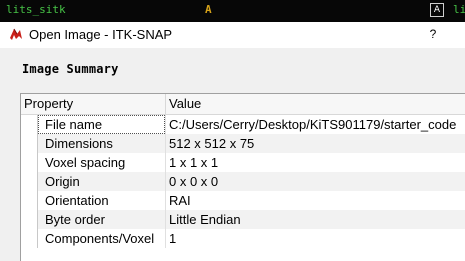 This screenshot has width=465, height=261. Describe the element at coordinates (205, 219) in the screenshot. I see `row-value: Little Endian` at that location.